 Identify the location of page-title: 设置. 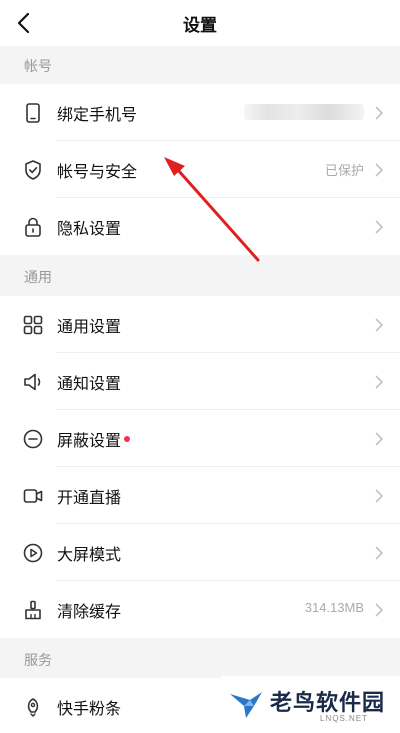
(200, 25).